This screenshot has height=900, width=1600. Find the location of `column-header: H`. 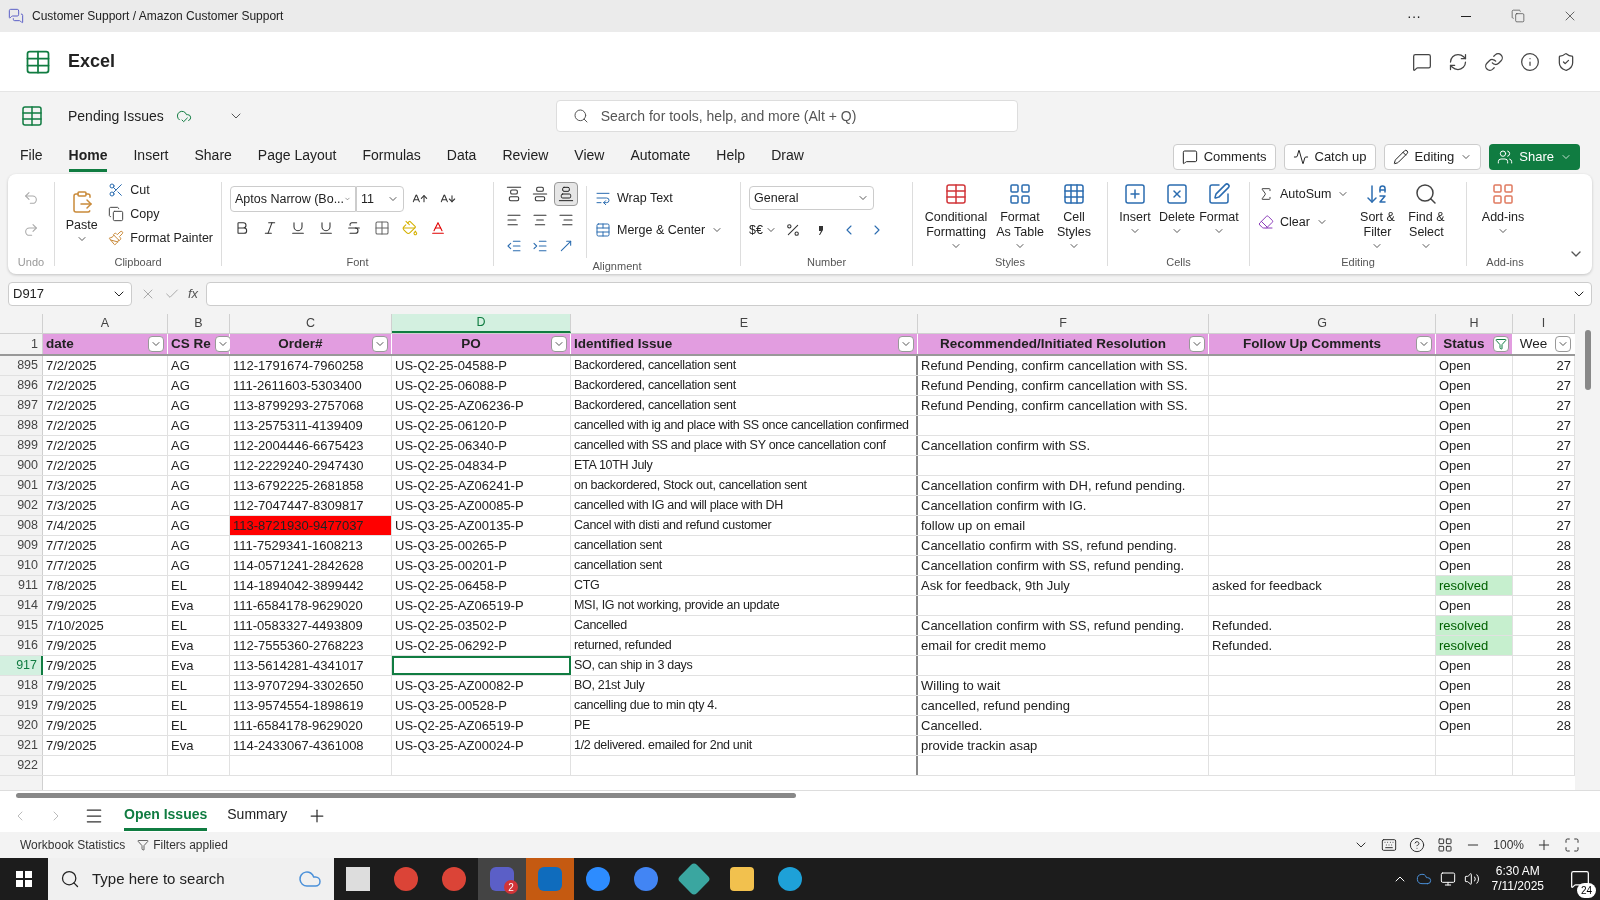

column-header: H is located at coordinates (1474, 323).